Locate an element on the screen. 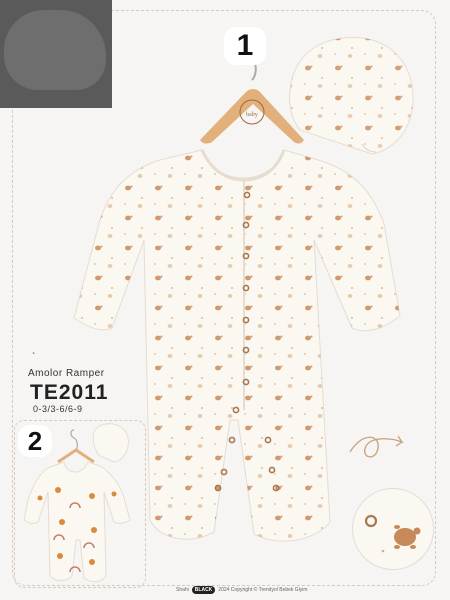 The width and height of the screenshot is (450, 600). fabric-detail-icon is located at coordinates (392, 533).